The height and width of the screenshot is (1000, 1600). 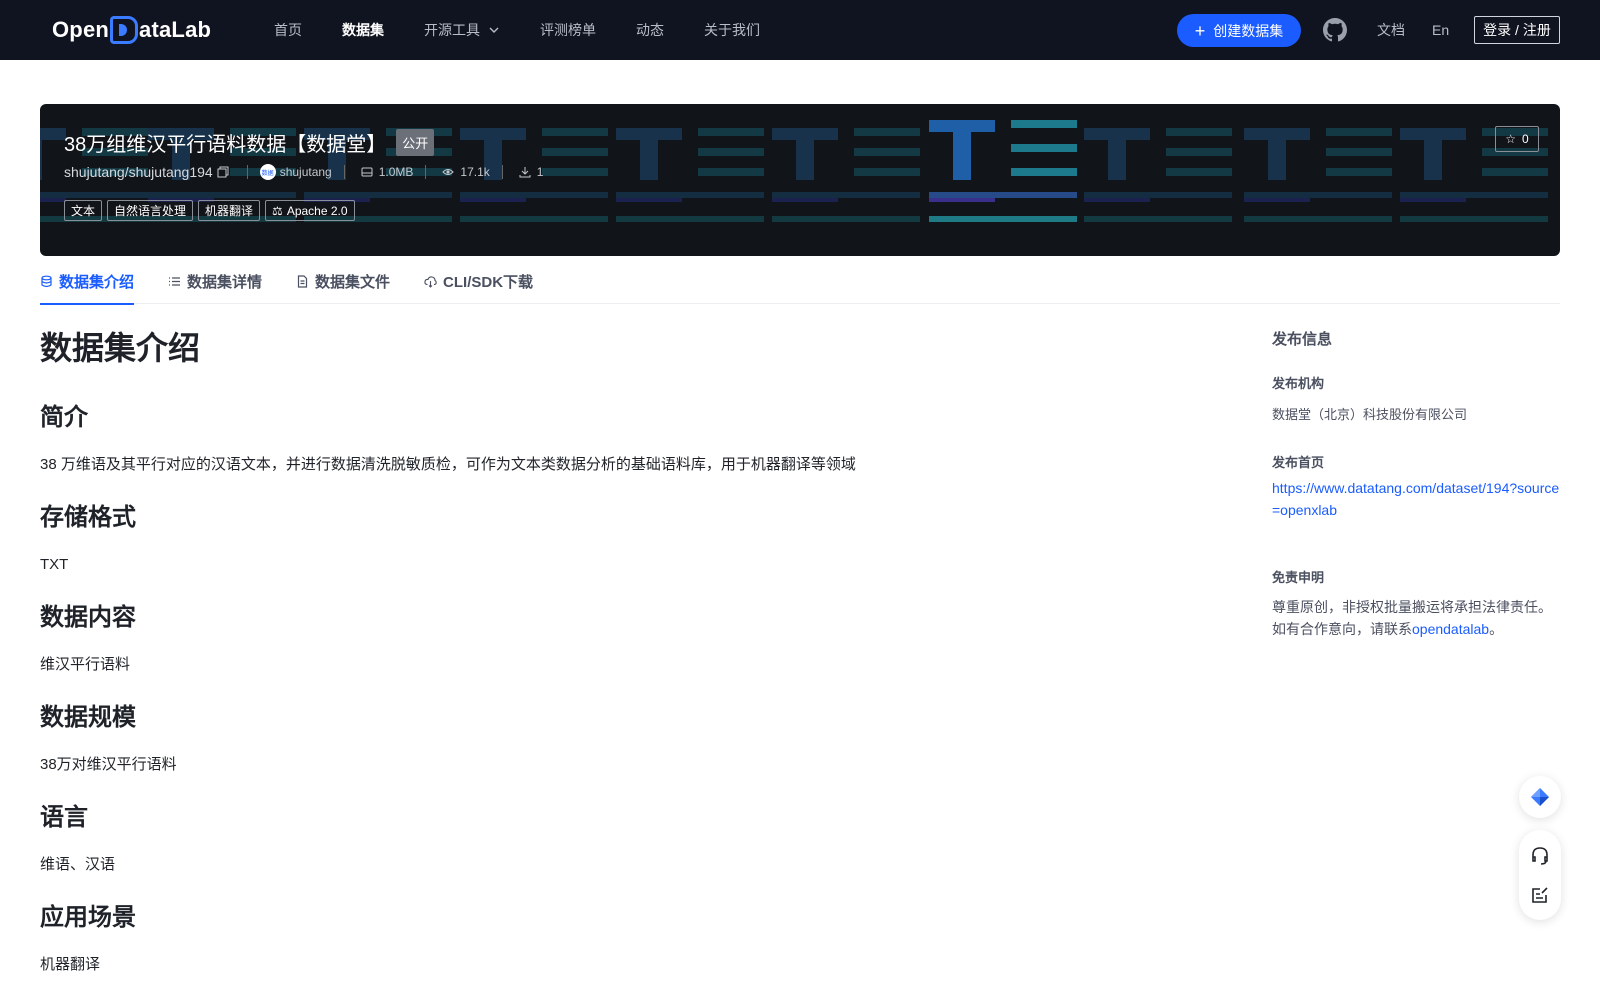 I want to click on section-title-format: 存储格式, so click(x=88, y=517).